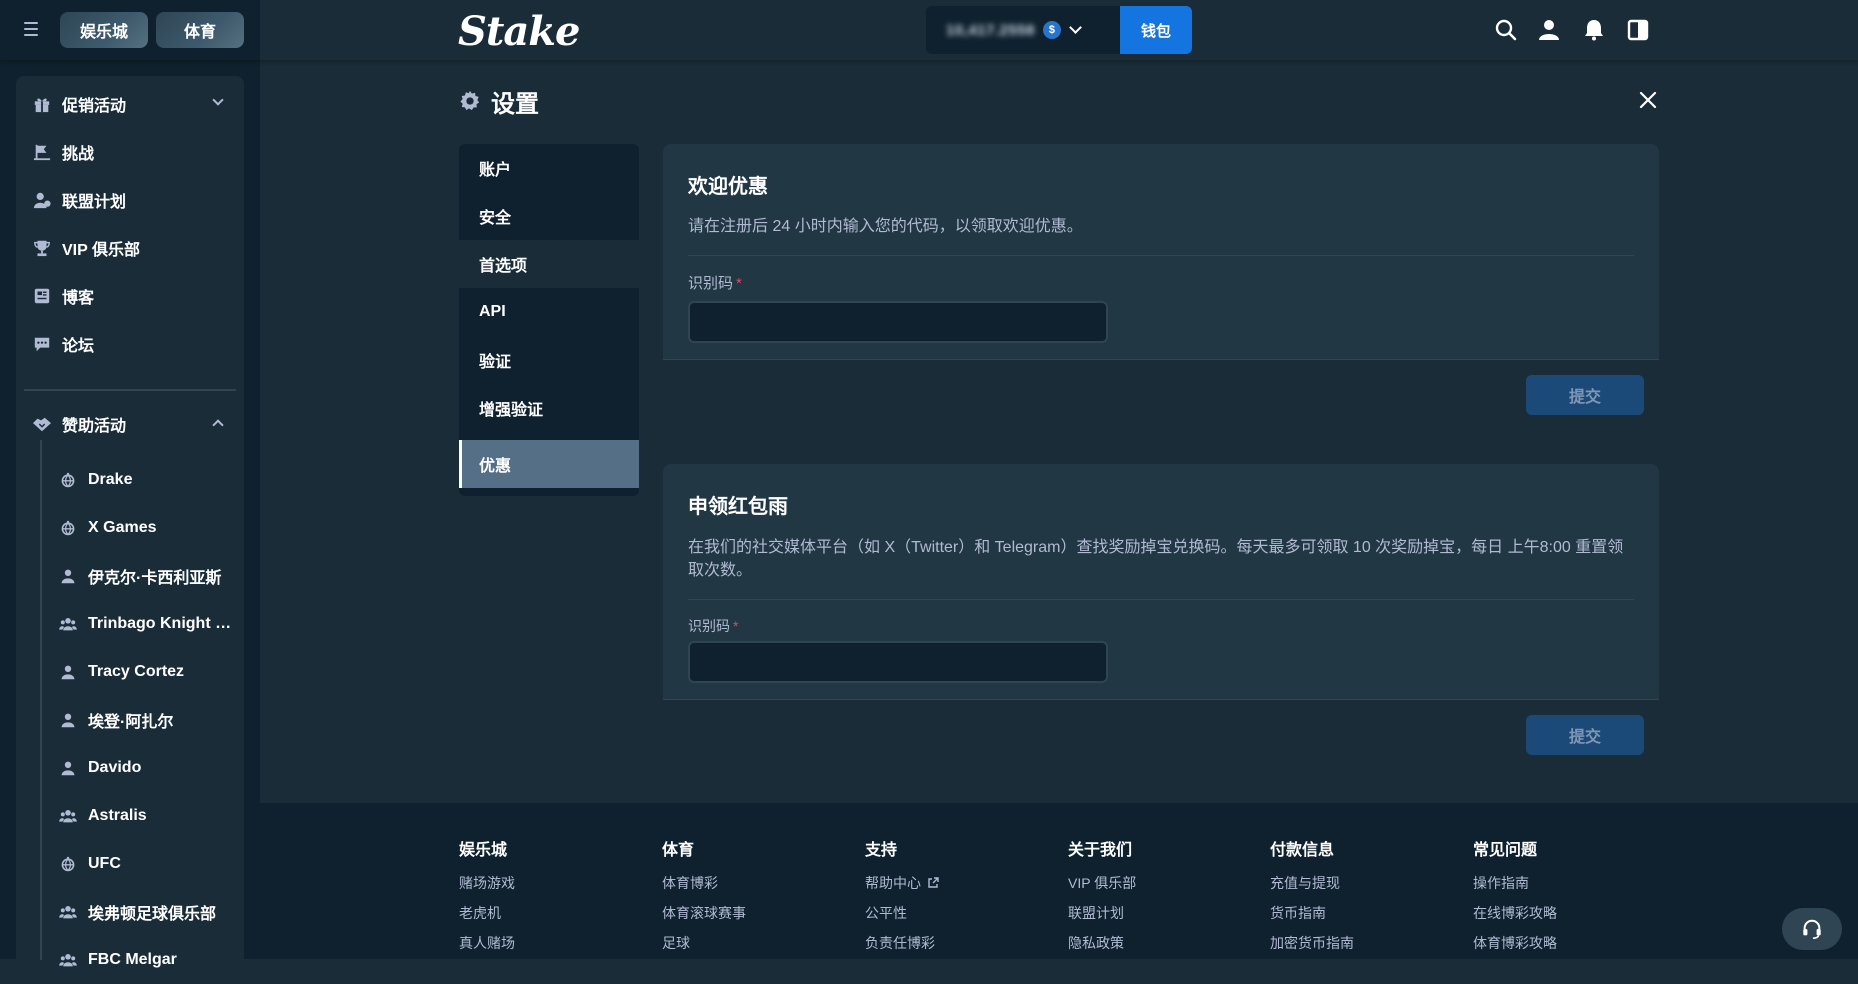 Image resolution: width=1858 pixels, height=984 pixels. What do you see at coordinates (1648, 100) in the screenshot?
I see `close-icon` at bounding box center [1648, 100].